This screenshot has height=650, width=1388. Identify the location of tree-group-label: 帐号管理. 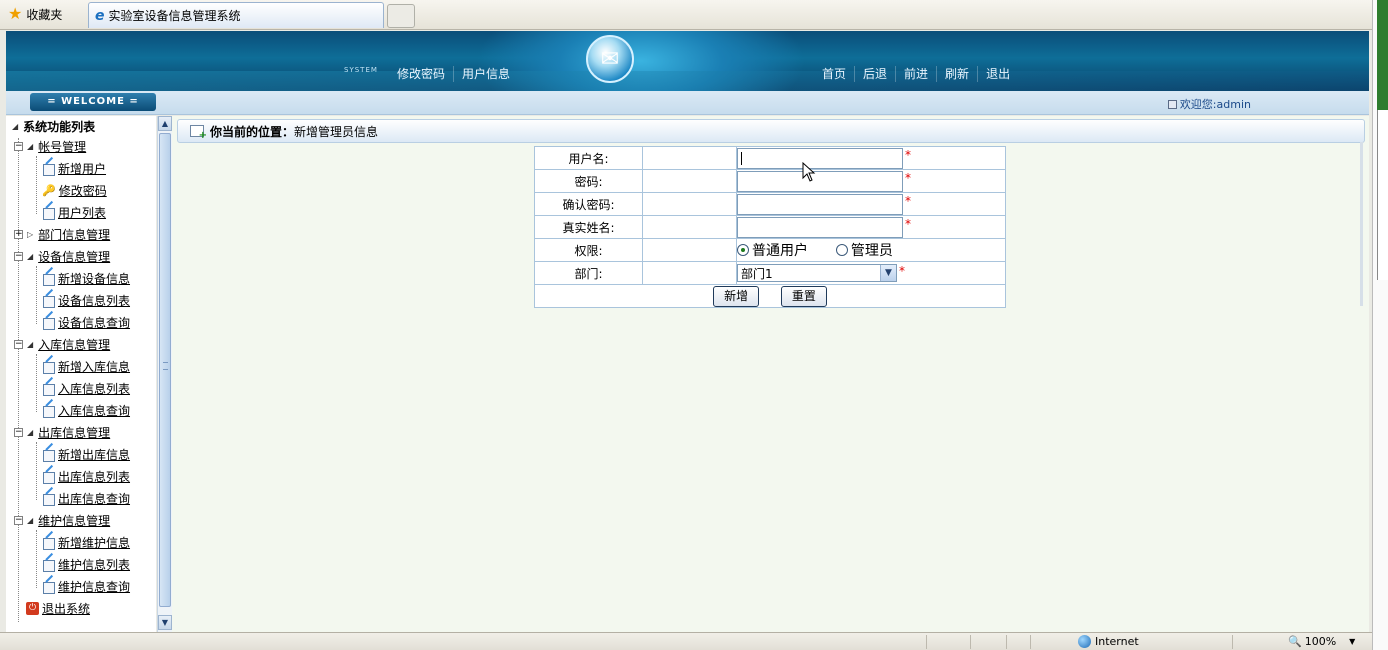
(62, 146).